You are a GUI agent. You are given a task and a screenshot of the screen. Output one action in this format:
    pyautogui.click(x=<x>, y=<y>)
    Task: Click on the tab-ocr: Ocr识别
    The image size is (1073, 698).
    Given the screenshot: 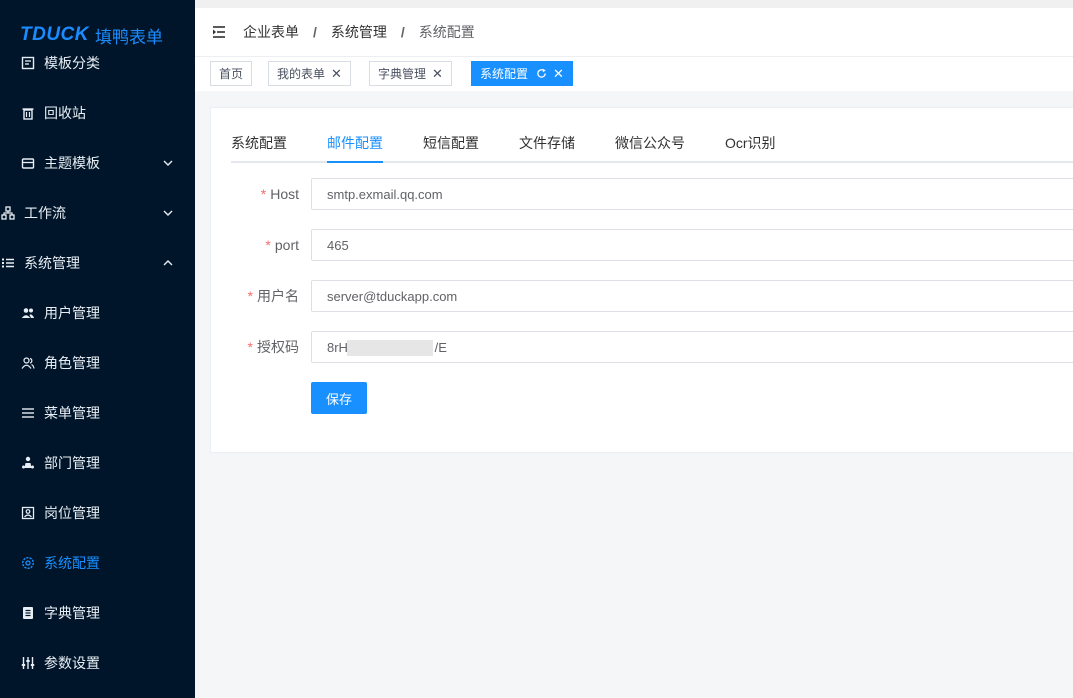 What is the action you would take?
    pyautogui.click(x=750, y=148)
    